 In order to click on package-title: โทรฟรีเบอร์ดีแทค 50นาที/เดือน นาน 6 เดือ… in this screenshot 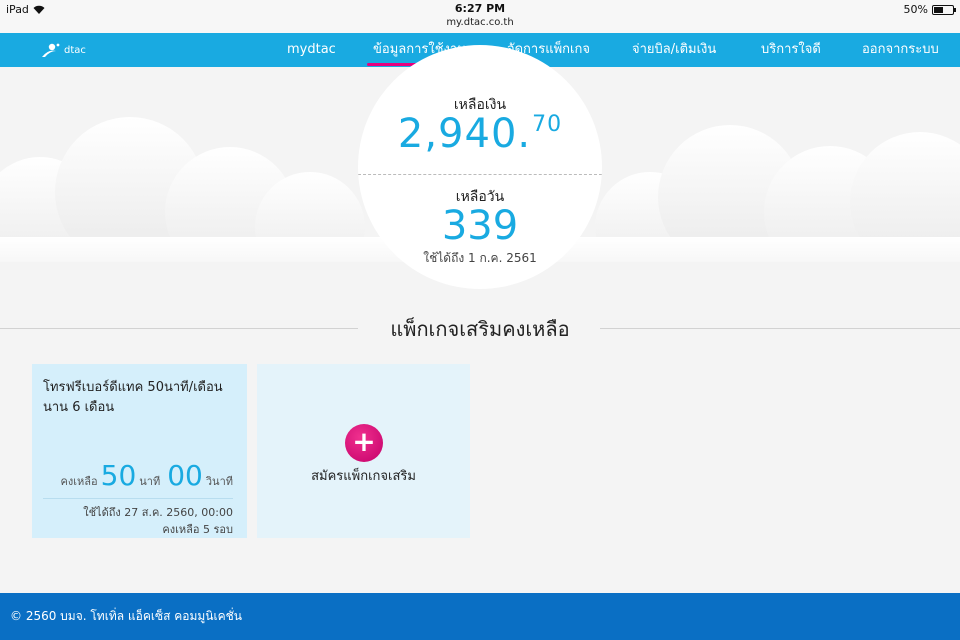, I will do `click(133, 397)`.